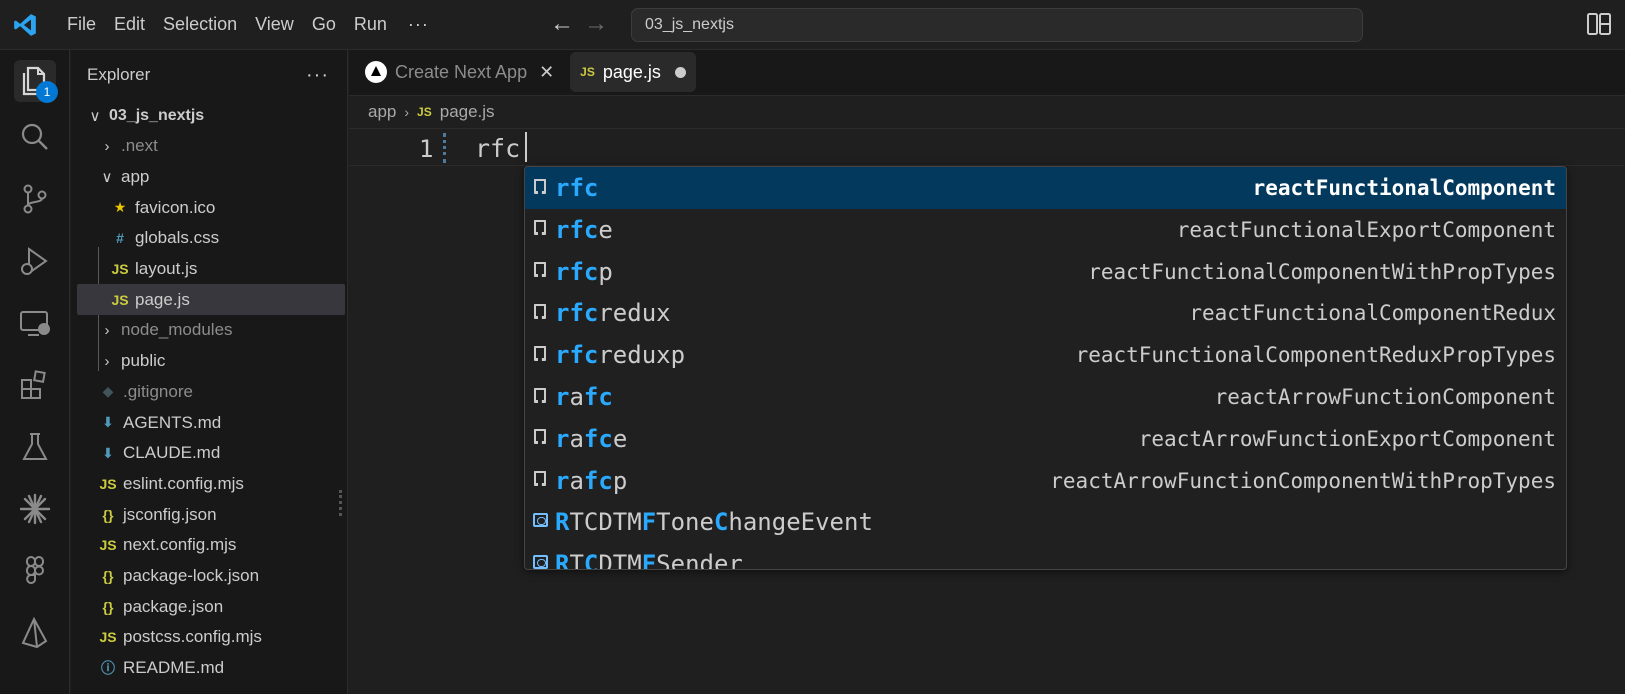  What do you see at coordinates (987, 73) in the screenshot?
I see `editor-tabs: Create Next App ✕ JS page.js` at bounding box center [987, 73].